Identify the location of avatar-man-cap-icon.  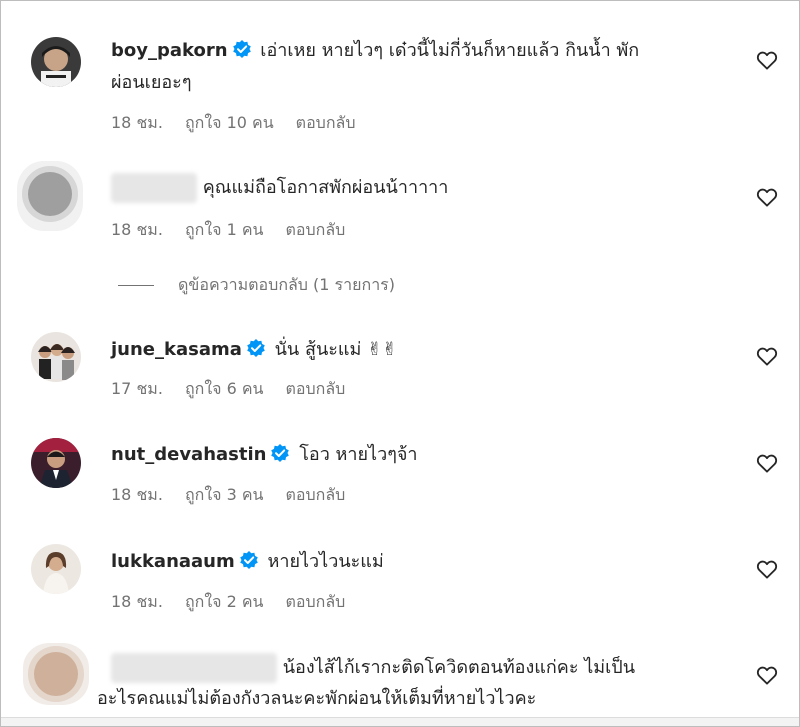
(56, 62).